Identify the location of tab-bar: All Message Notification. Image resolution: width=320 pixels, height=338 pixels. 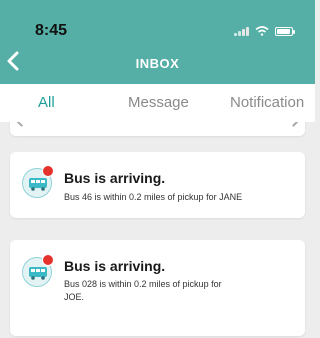
(157, 103).